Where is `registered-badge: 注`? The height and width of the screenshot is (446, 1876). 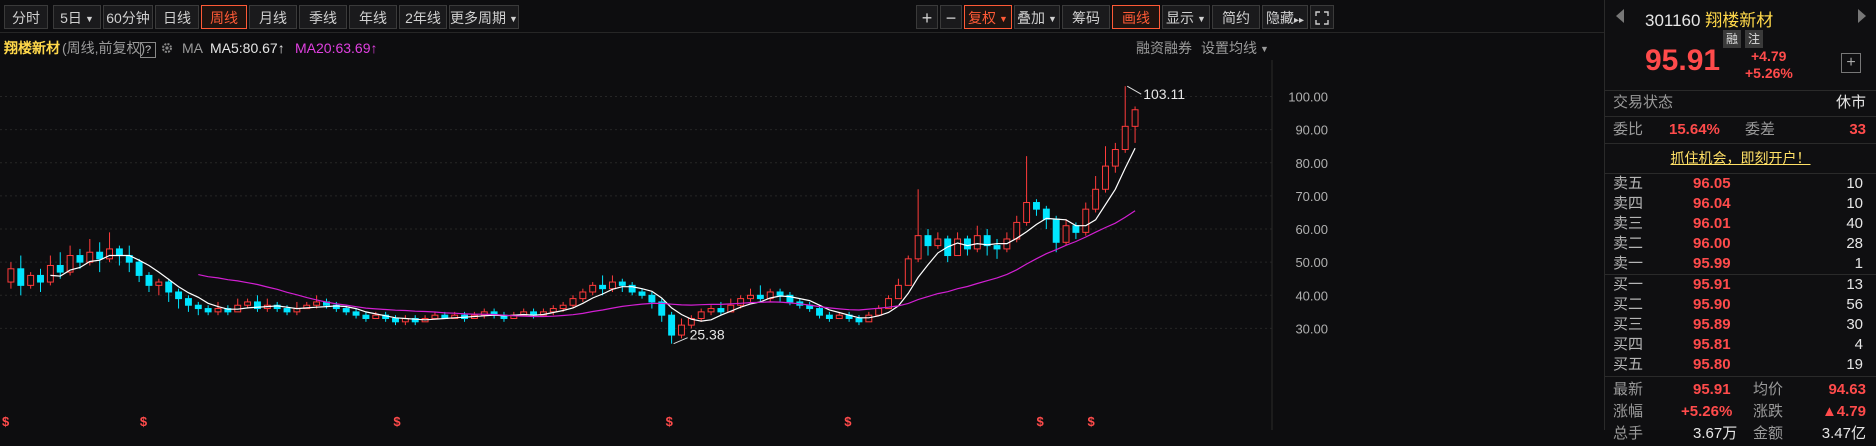
registered-badge: 注 is located at coordinates (1754, 39).